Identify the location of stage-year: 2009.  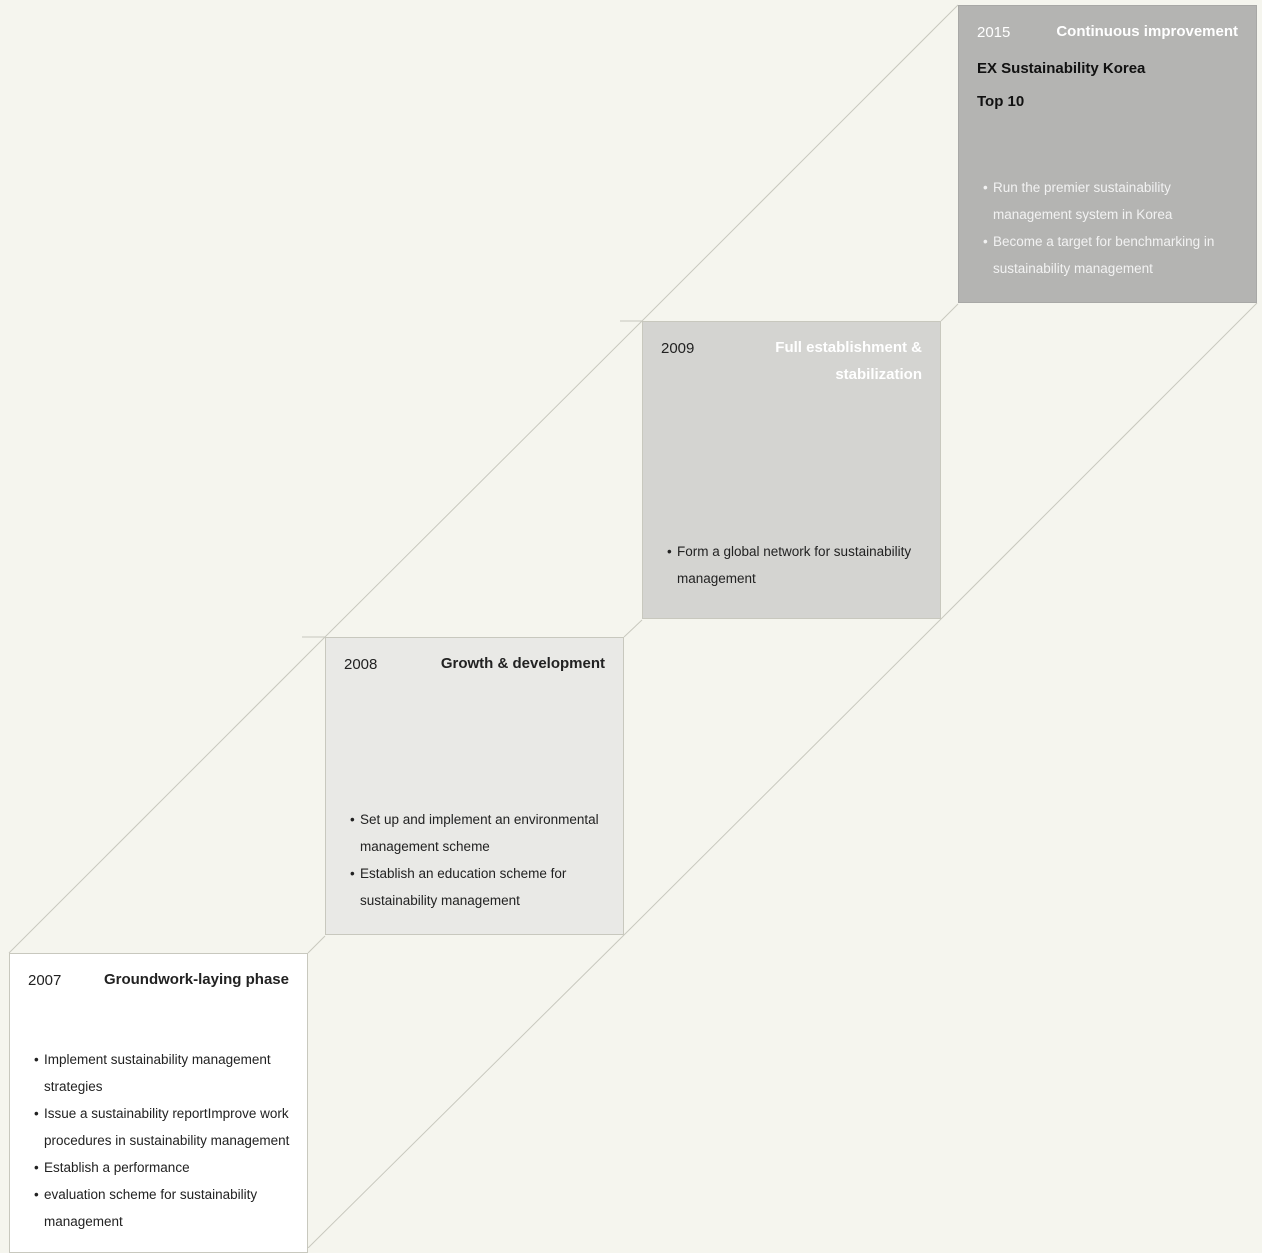
(678, 348).